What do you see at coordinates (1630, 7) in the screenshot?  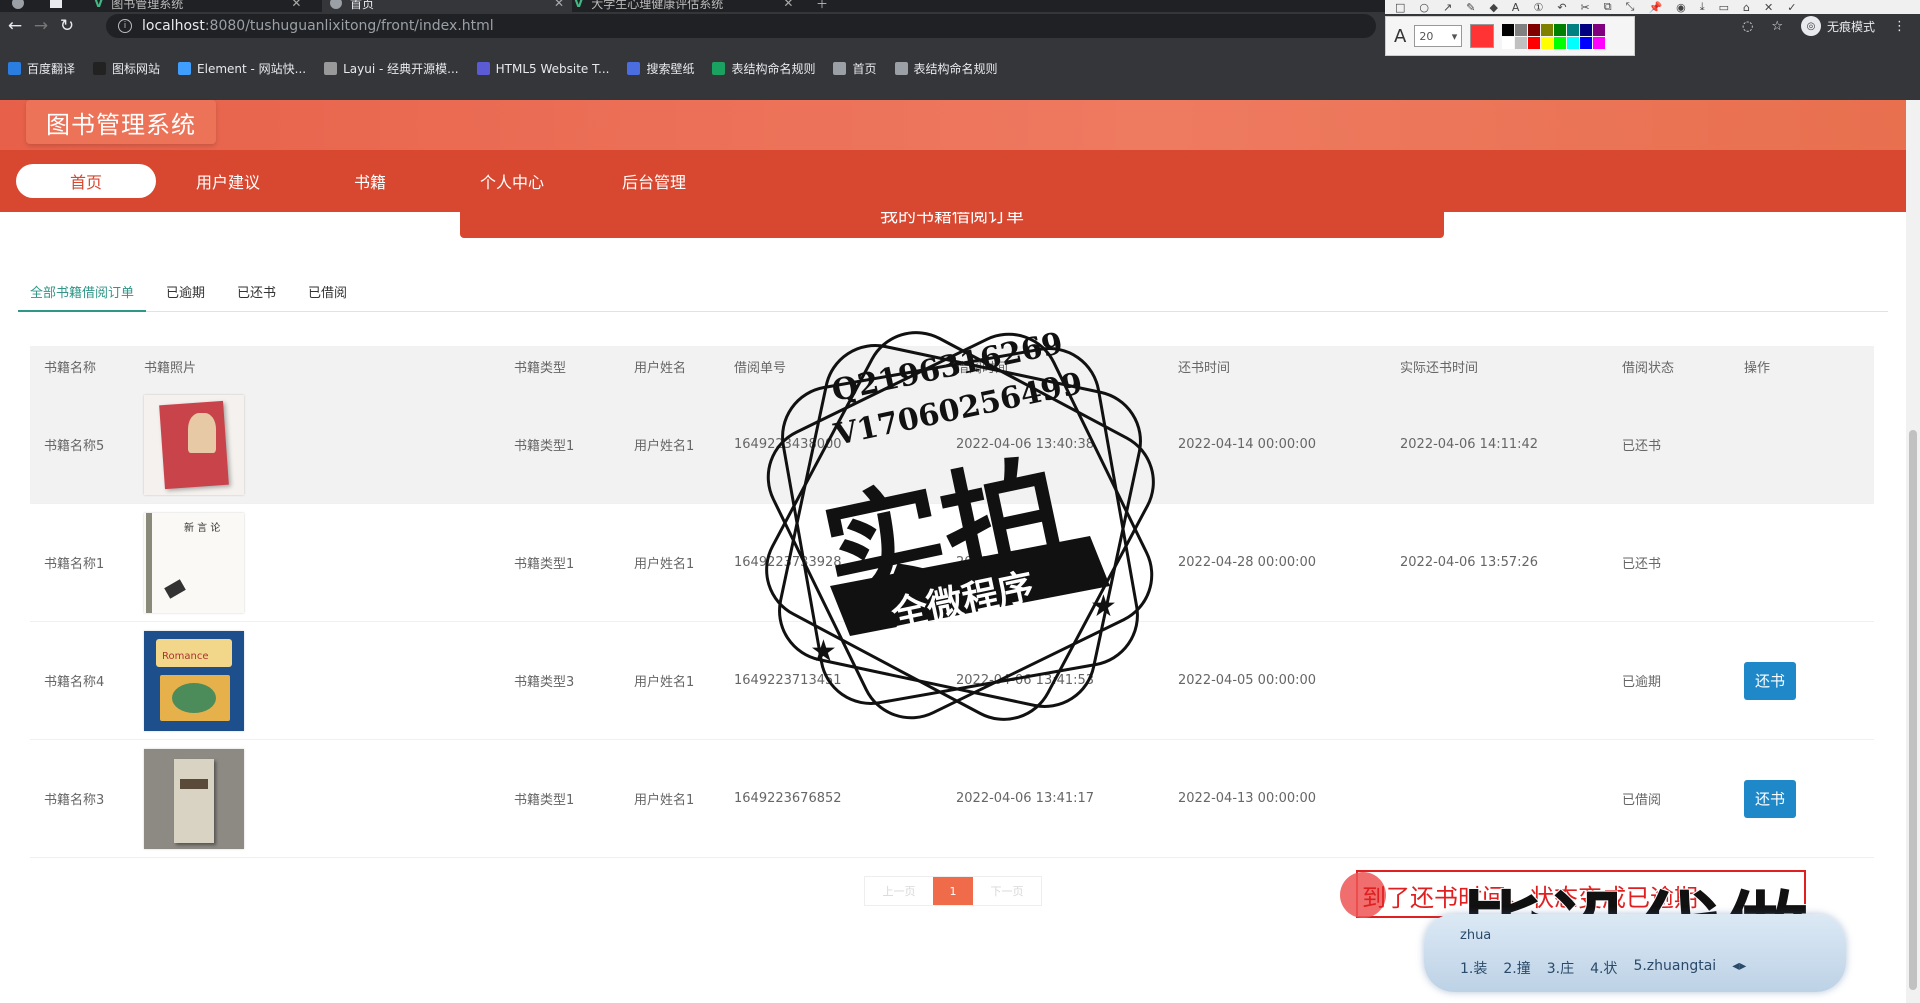 I see `resize-icon: ⤡` at bounding box center [1630, 7].